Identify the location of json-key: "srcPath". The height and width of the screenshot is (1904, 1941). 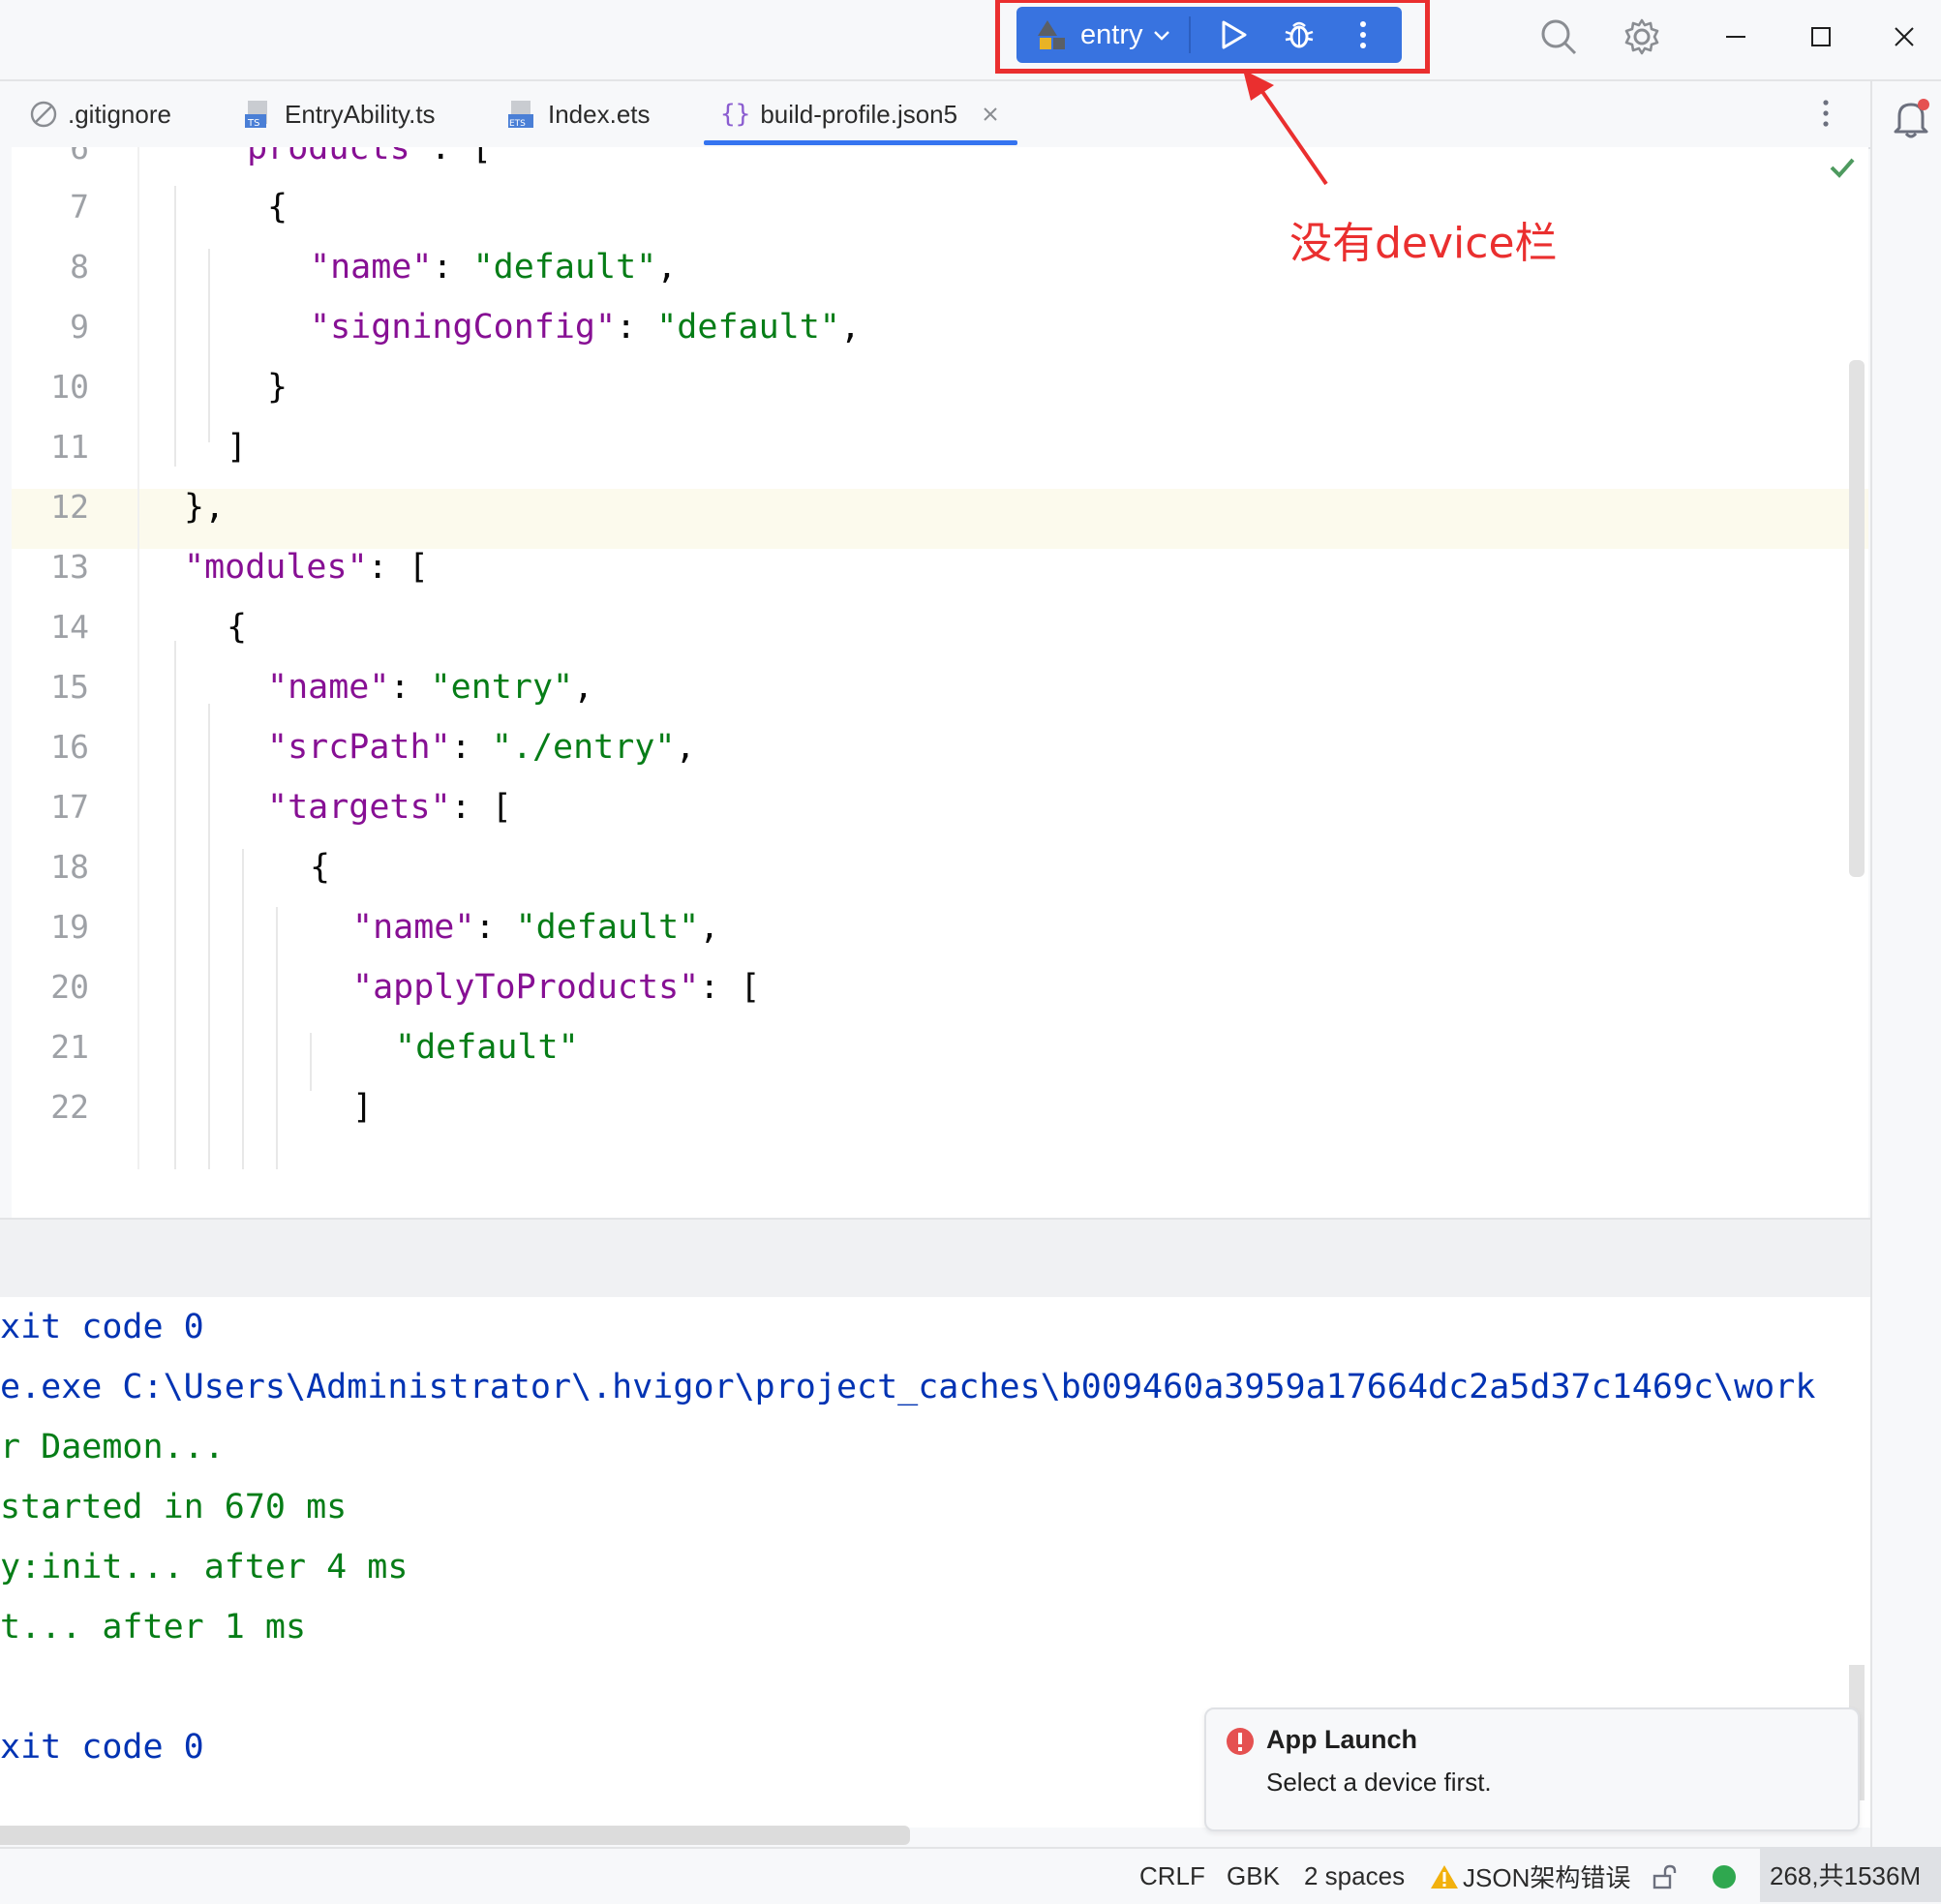
(359, 748).